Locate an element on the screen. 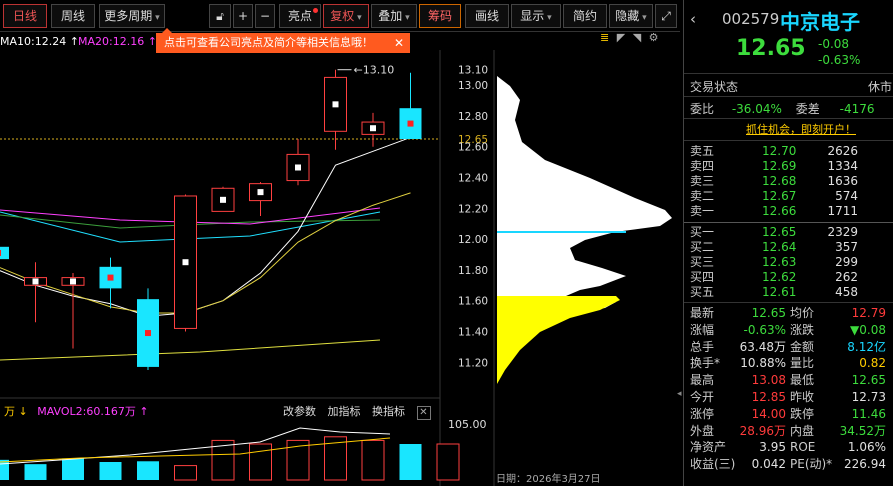 The width and height of the screenshot is (893, 486). stat-value: 0.042 is located at coordinates (768, 464).